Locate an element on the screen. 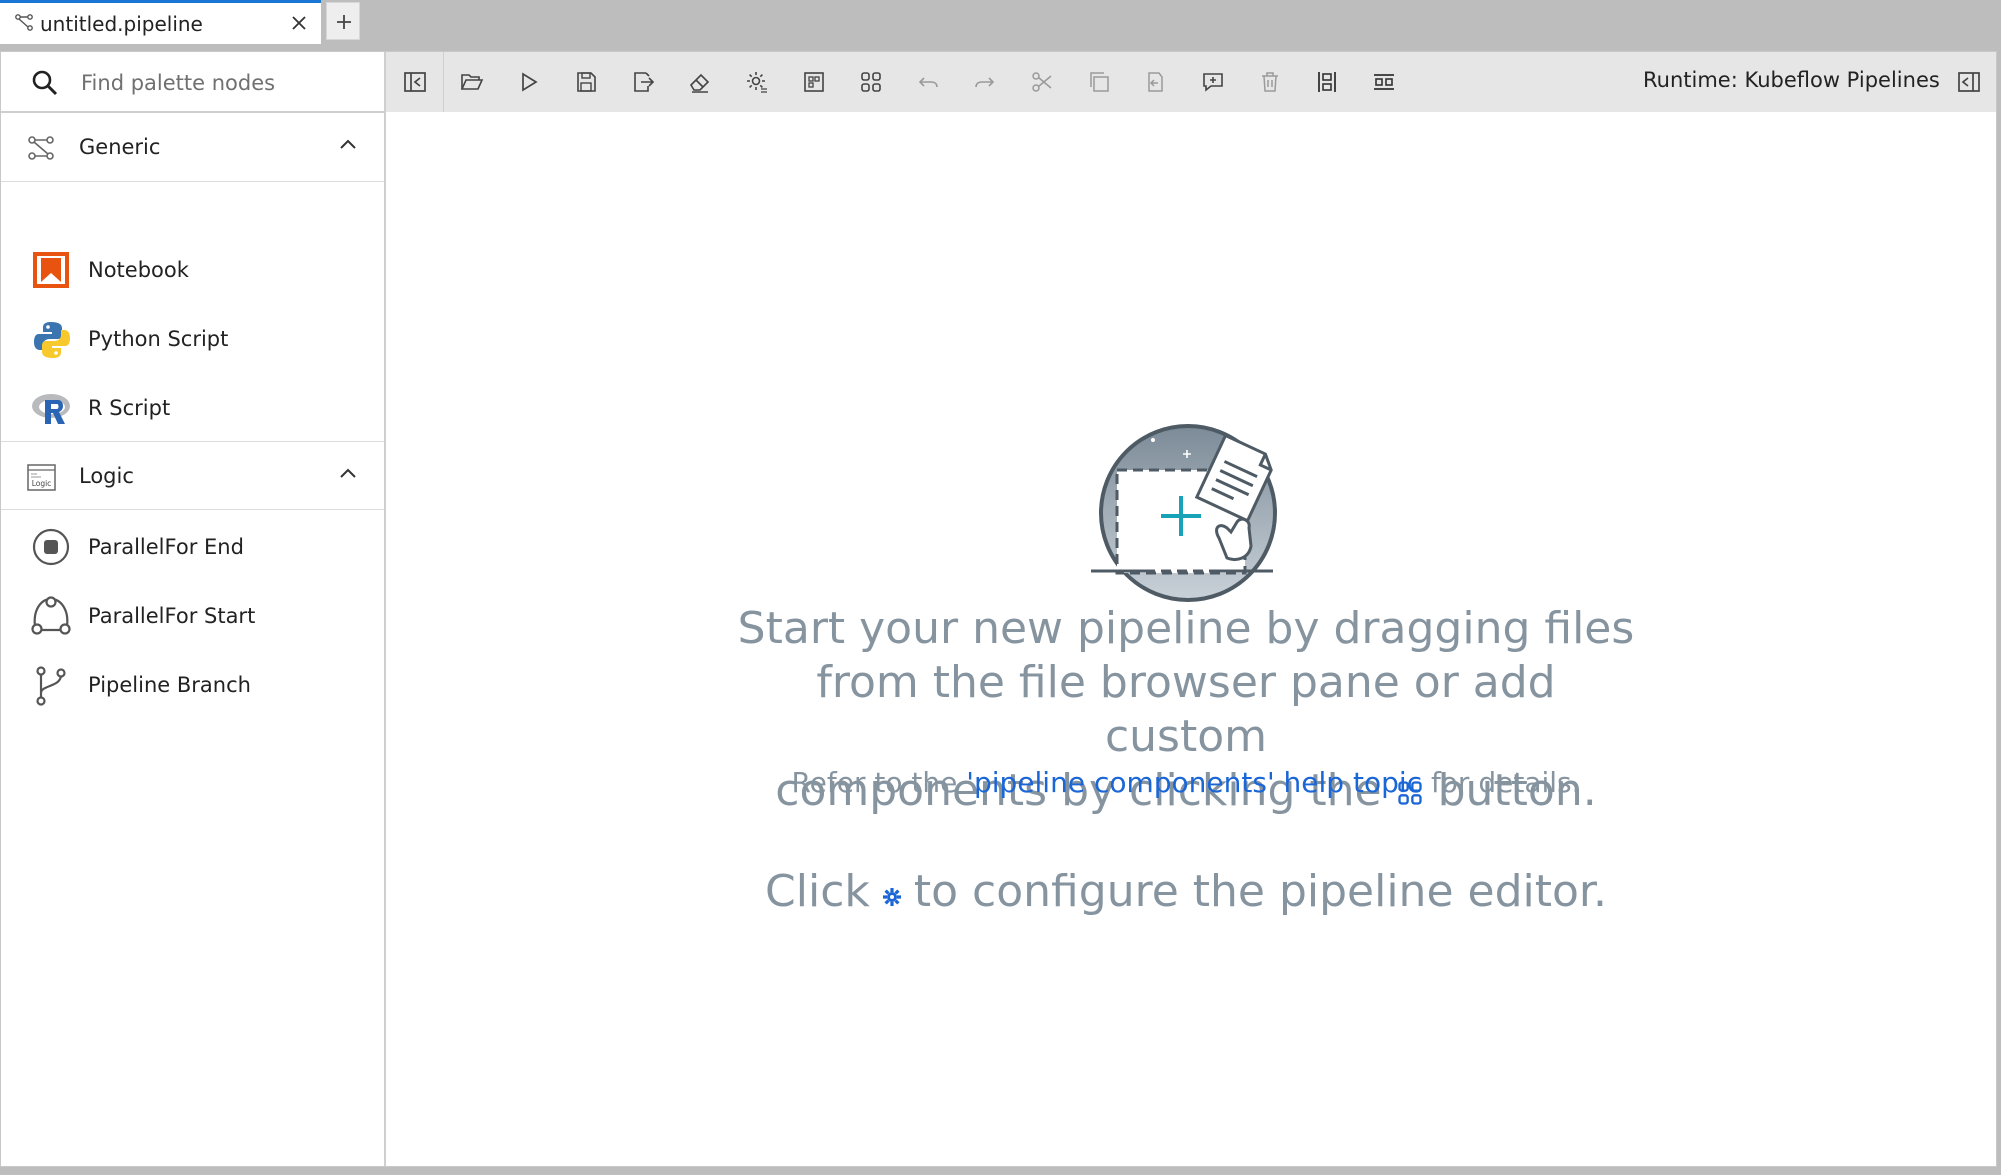 The image size is (2001, 1175). export-icon is located at coordinates (644, 82).